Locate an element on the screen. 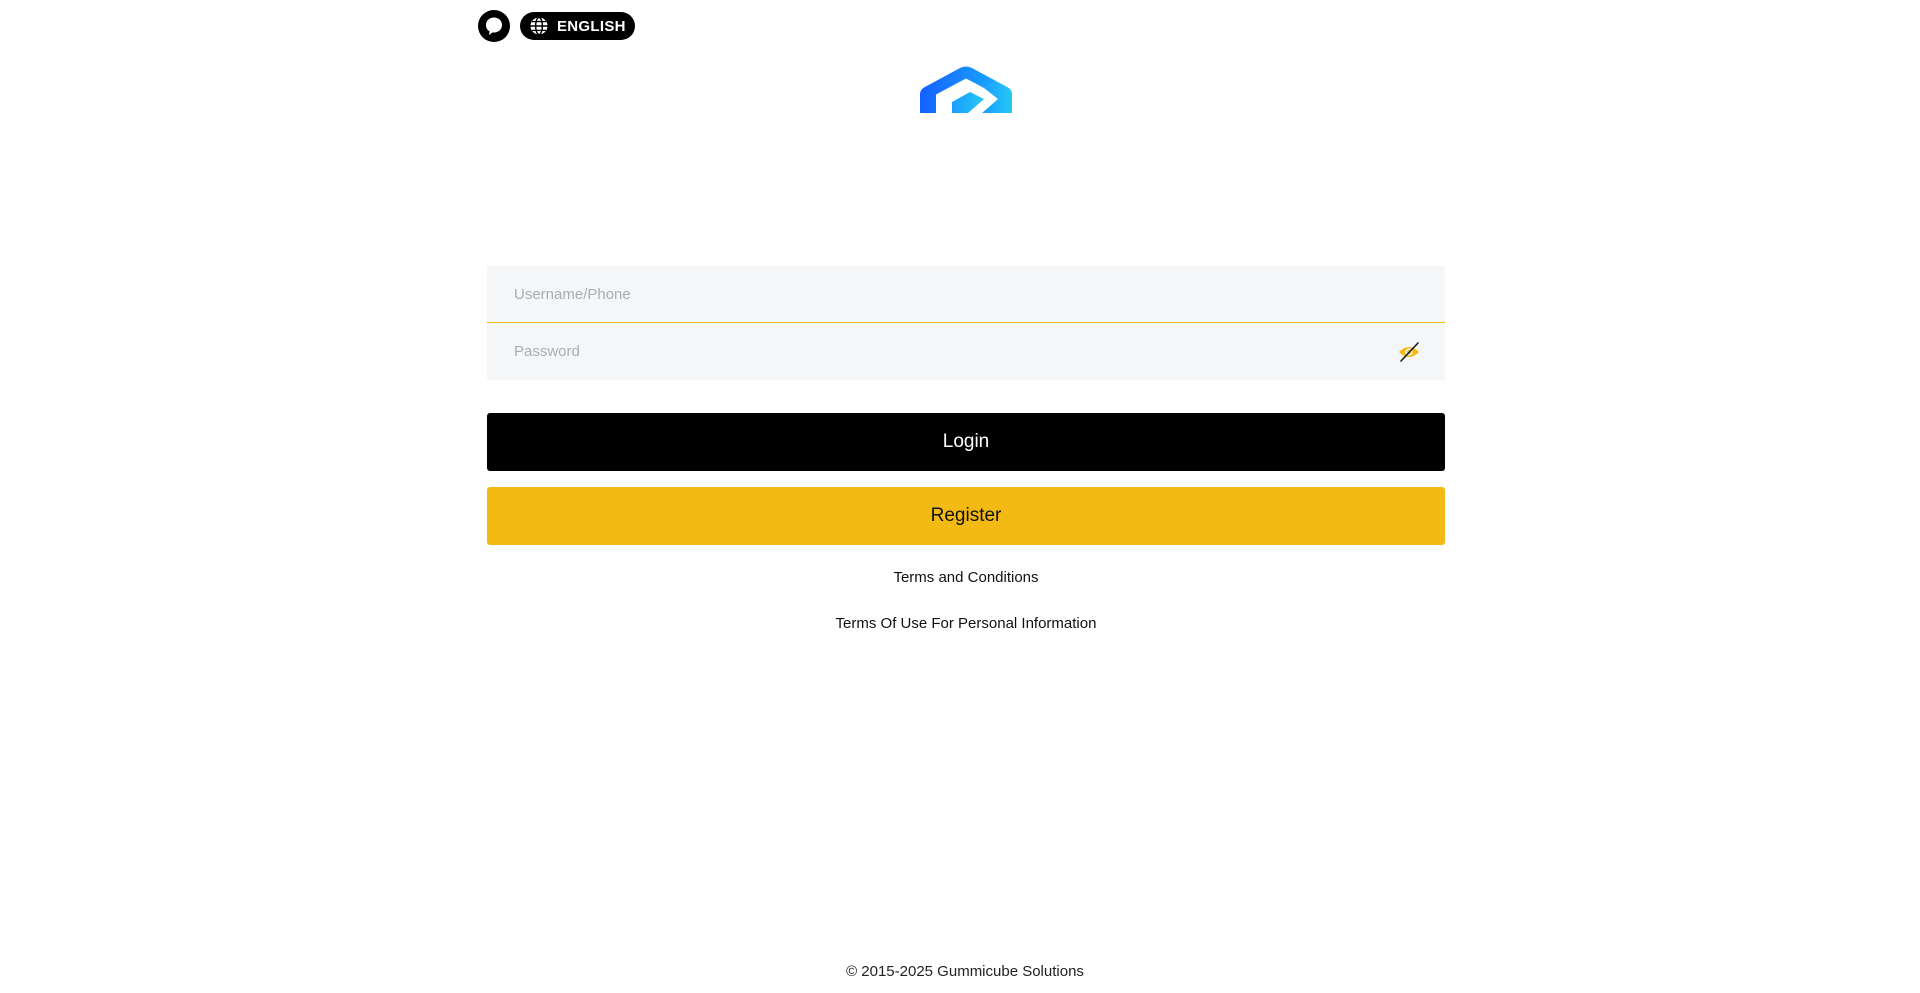 The width and height of the screenshot is (1920, 993). username-input is located at coordinates (966, 294).